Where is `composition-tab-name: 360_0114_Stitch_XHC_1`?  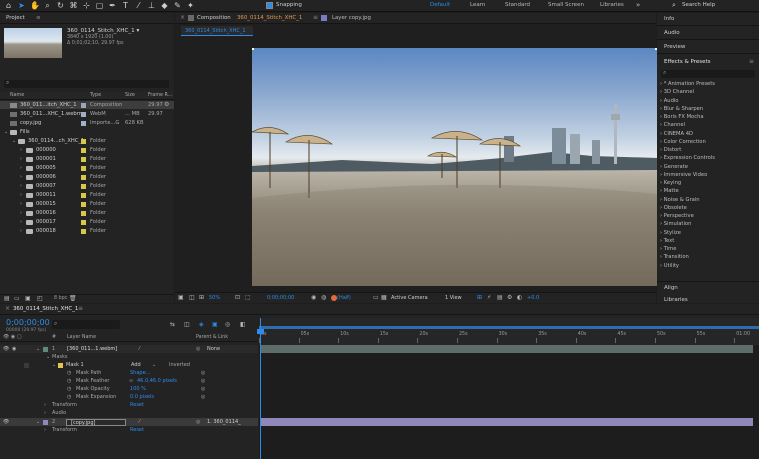
composition-tab-name: 360_0114_Stitch_XHC_1 is located at coordinates (269, 18).